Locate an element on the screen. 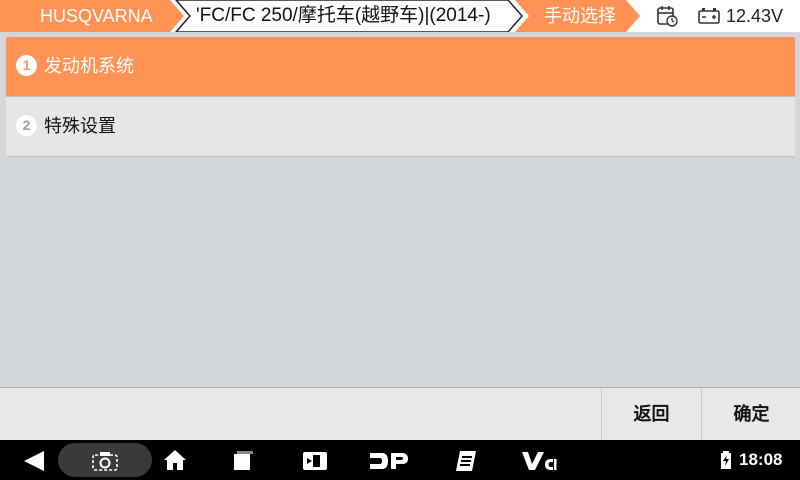 The width and height of the screenshot is (800, 480). breadcrumb-model: 'FC/FC 250/摩托车(越野车)|(2014-) is located at coordinates (343, 16).